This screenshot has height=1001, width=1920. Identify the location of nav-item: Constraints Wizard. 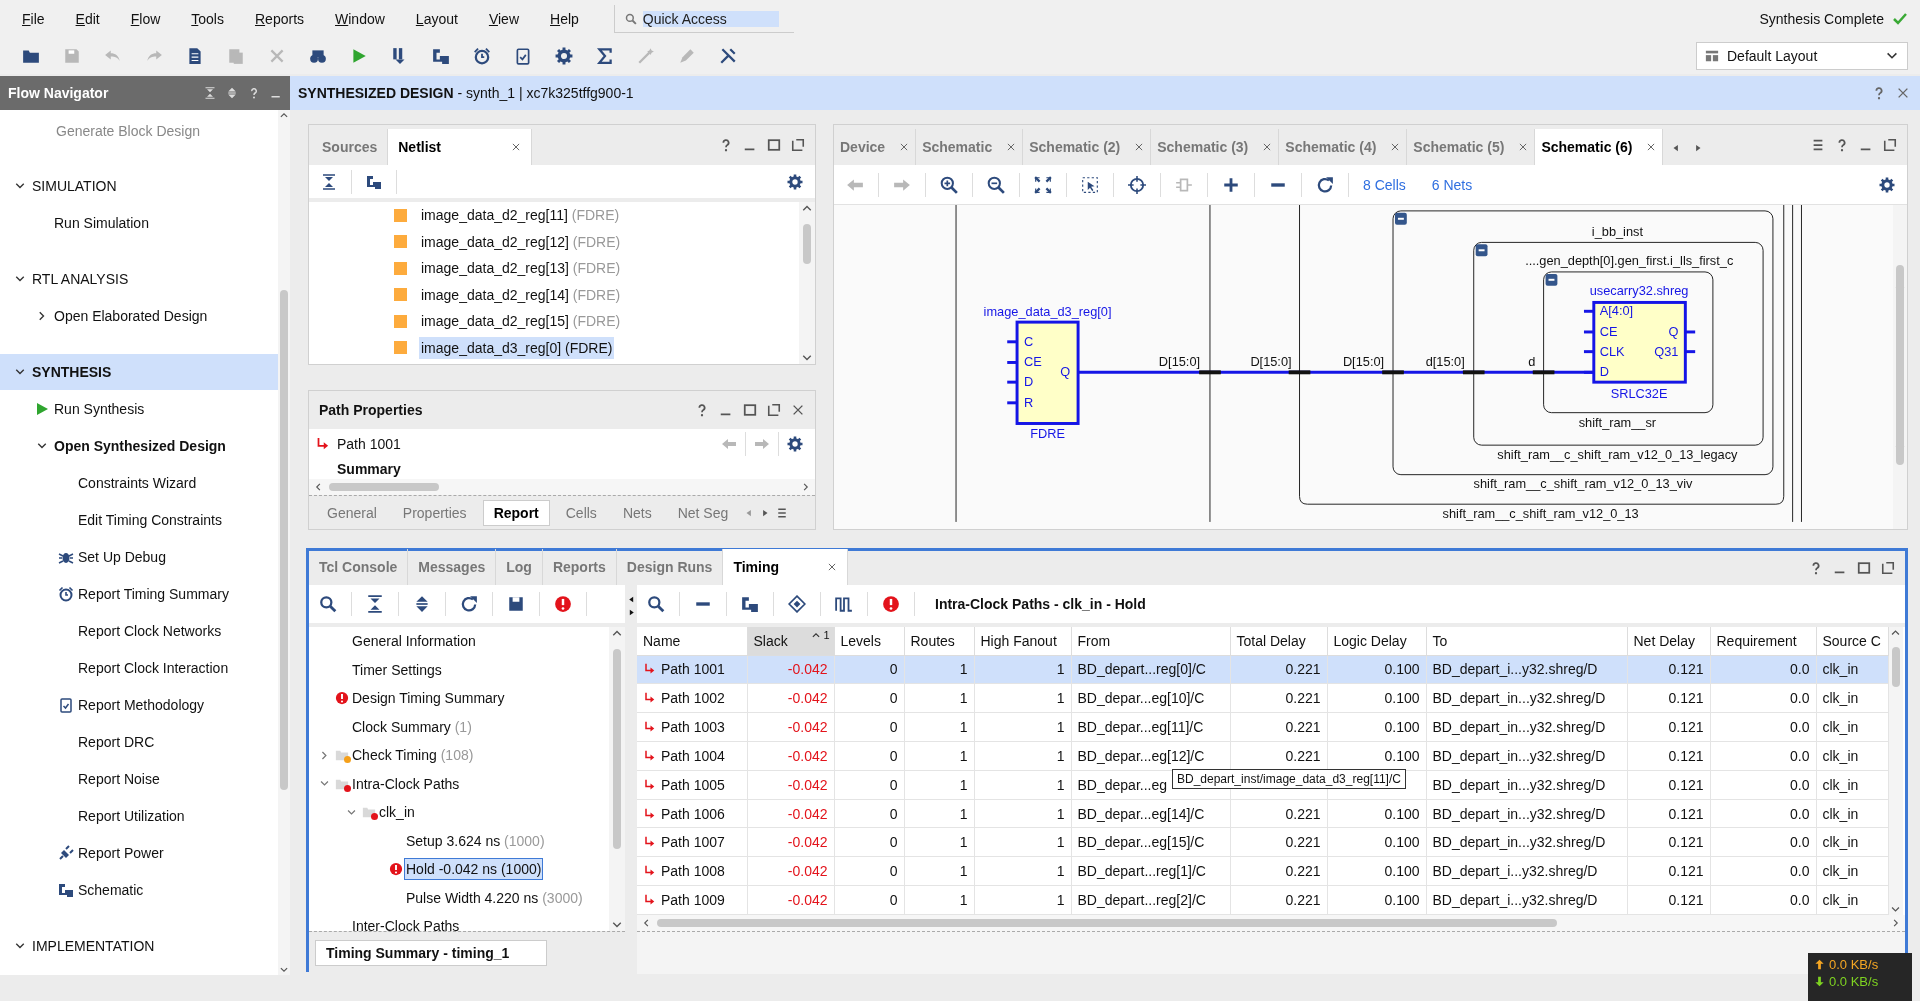
(137, 482).